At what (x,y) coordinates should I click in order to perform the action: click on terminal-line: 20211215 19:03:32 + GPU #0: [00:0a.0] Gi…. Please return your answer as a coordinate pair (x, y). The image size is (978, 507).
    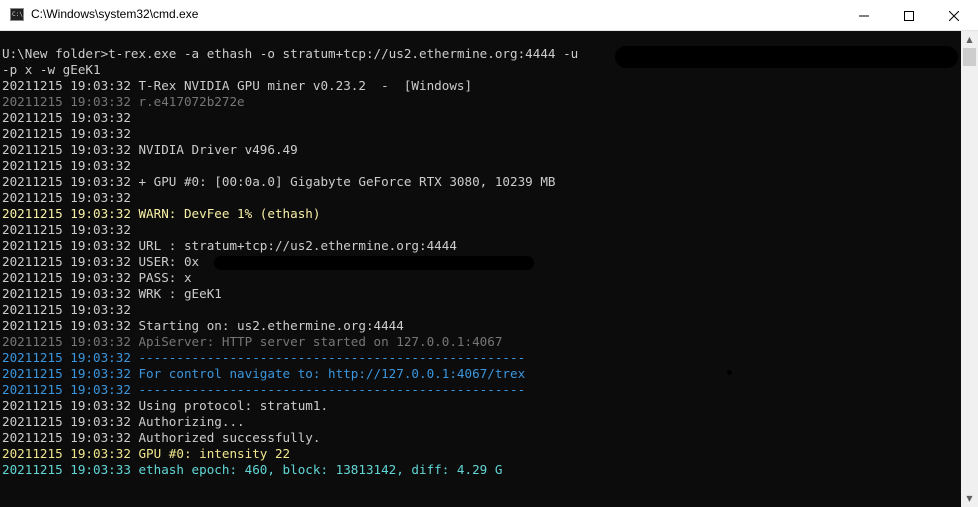
    Looking at the image, I should click on (279, 181).